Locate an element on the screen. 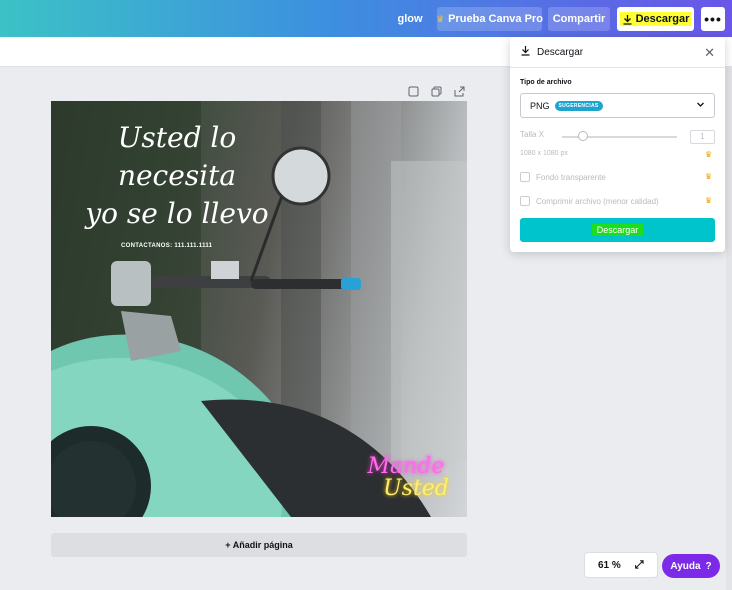 This screenshot has width=732, height=590. file-type-label: Tipo de archivo is located at coordinates (546, 82).